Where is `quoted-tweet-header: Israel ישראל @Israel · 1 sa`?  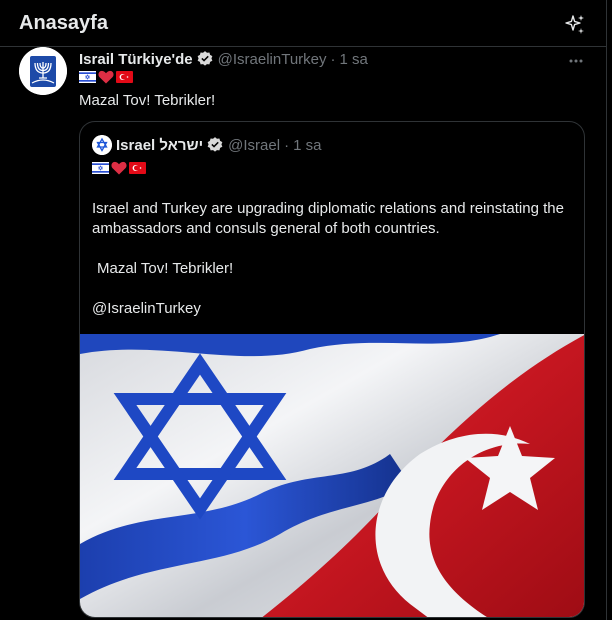 quoted-tweet-header: Israel ישראל @Israel · 1 sa is located at coordinates (206, 145).